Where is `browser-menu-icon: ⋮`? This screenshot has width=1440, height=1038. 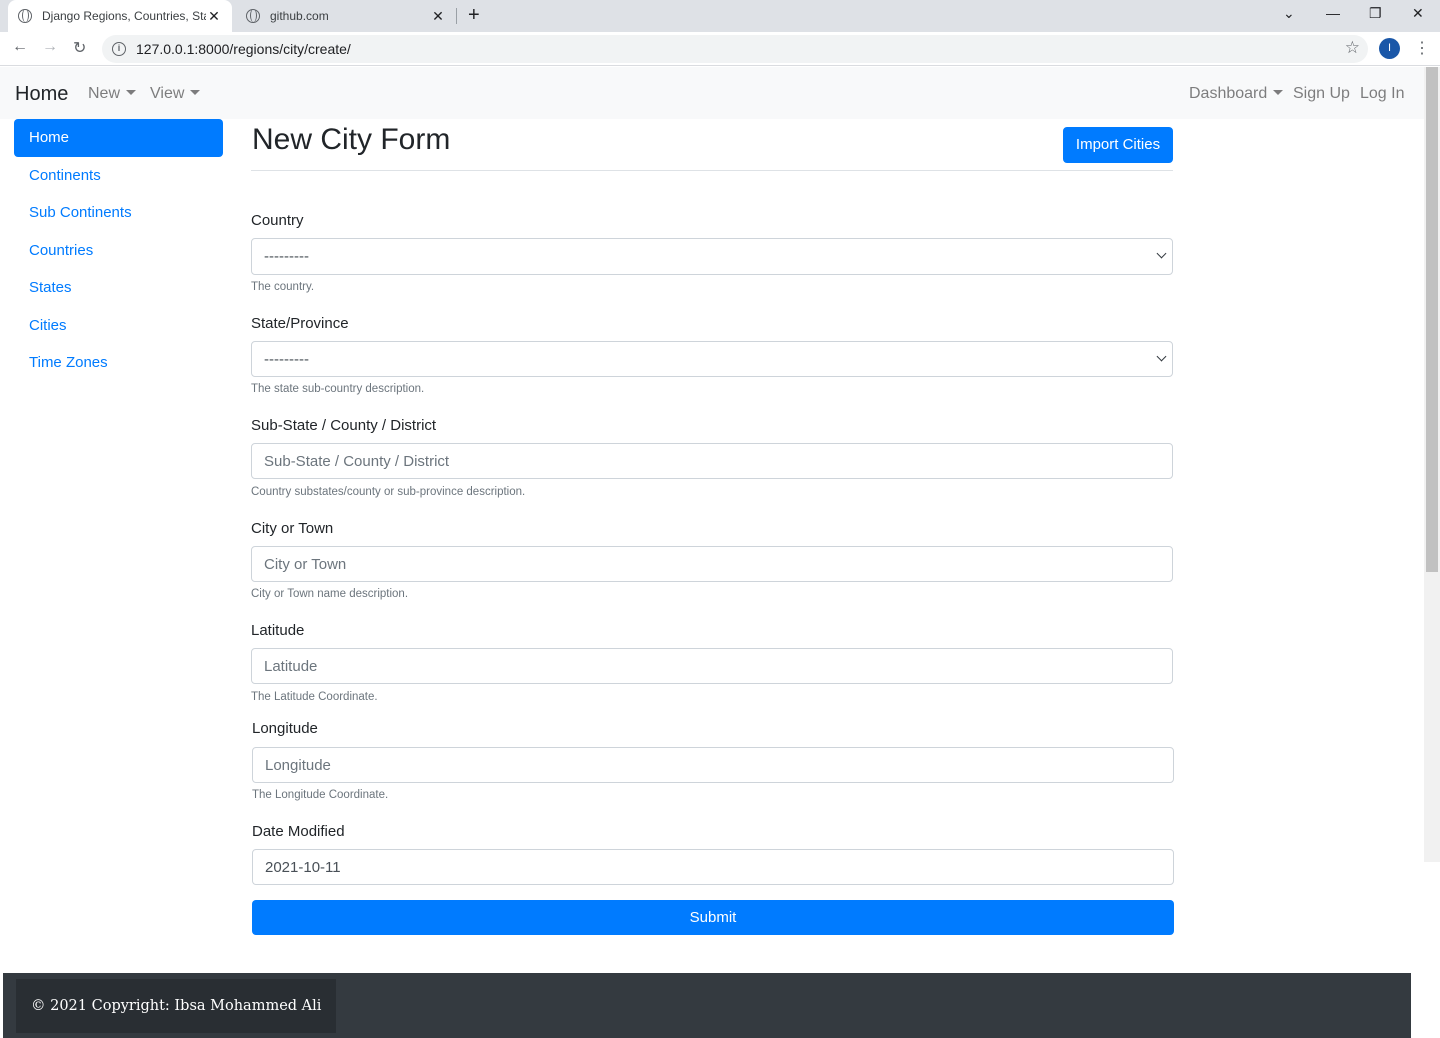 browser-menu-icon: ⋮ is located at coordinates (1422, 48).